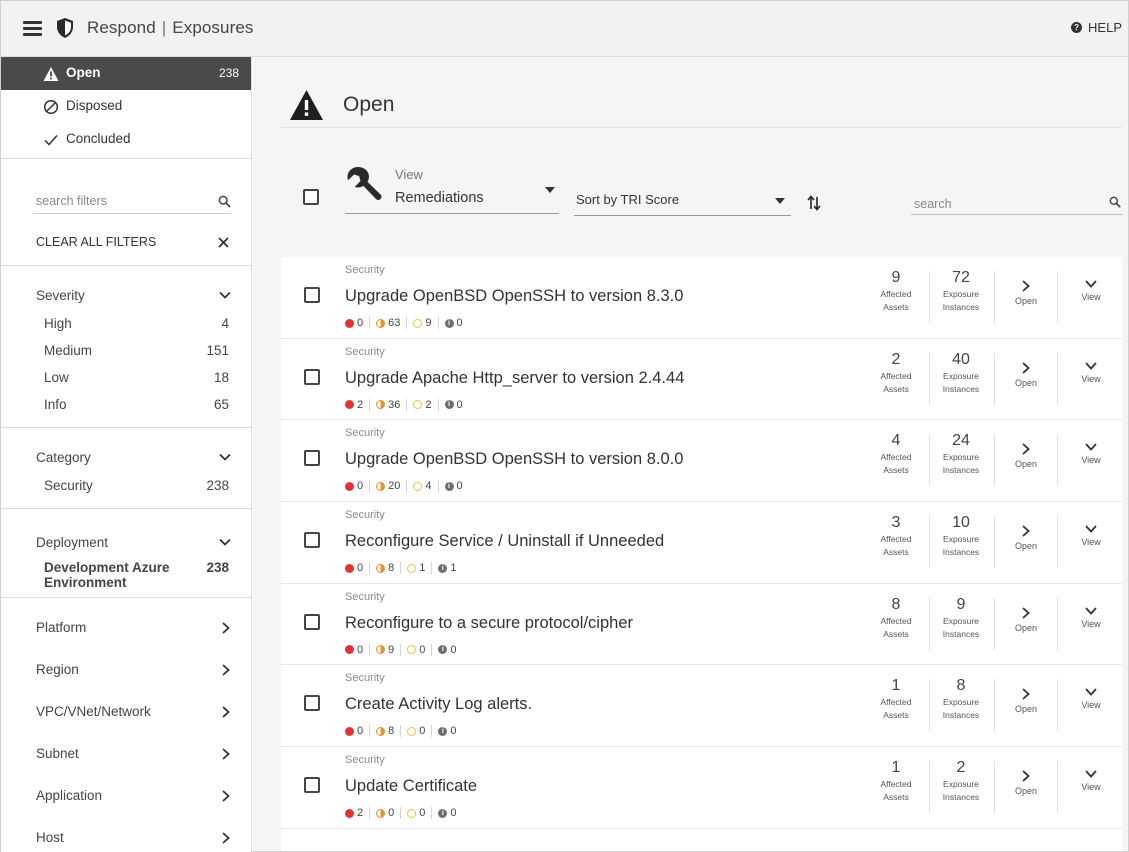 The image size is (1129, 852). Describe the element at coordinates (453, 649) in the screenshot. I see `info-value: 0` at that location.